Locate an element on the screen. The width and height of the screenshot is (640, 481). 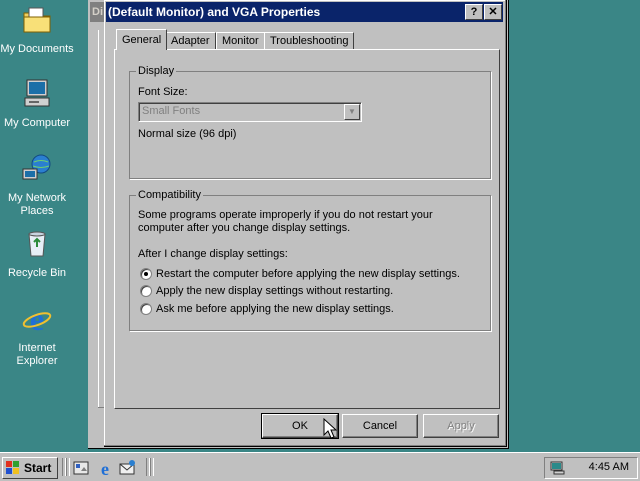
dpi-text: Normal size (96 dpi) is located at coordinates (187, 134).